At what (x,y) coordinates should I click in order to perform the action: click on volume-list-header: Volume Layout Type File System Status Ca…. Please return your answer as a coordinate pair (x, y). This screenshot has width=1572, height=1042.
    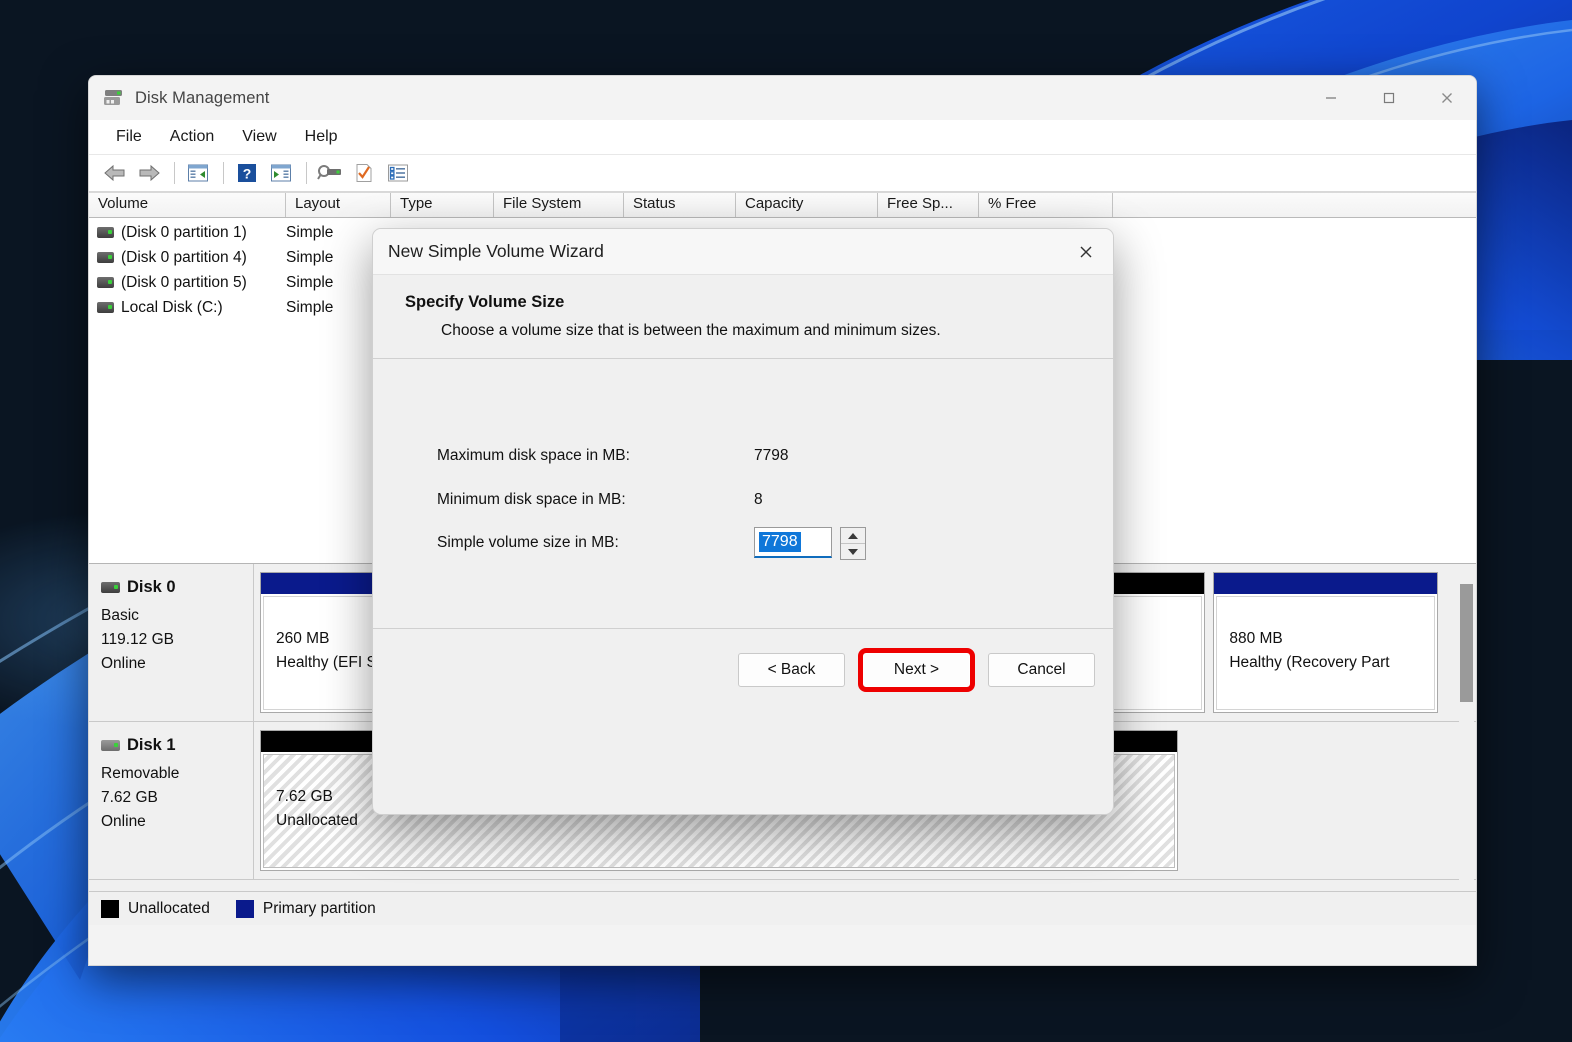
    Looking at the image, I should click on (782, 205).